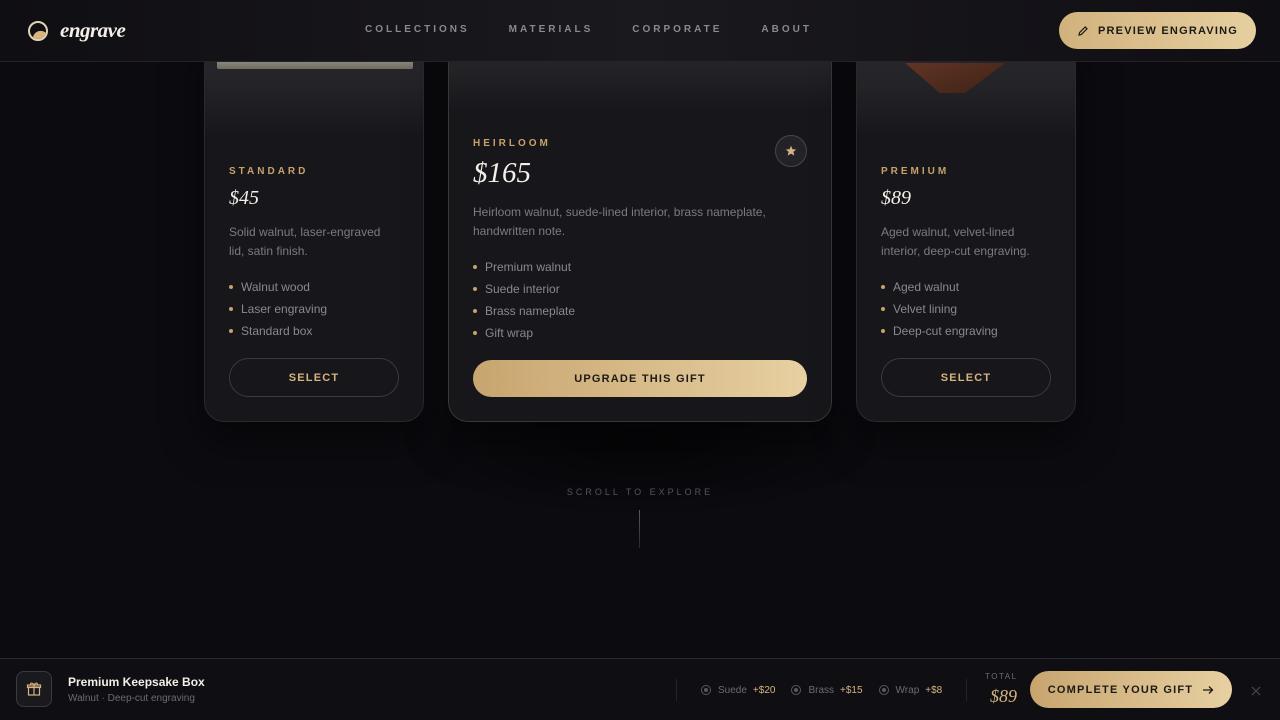 The height and width of the screenshot is (720, 1280). I want to click on tier-price: $89, so click(896, 198).